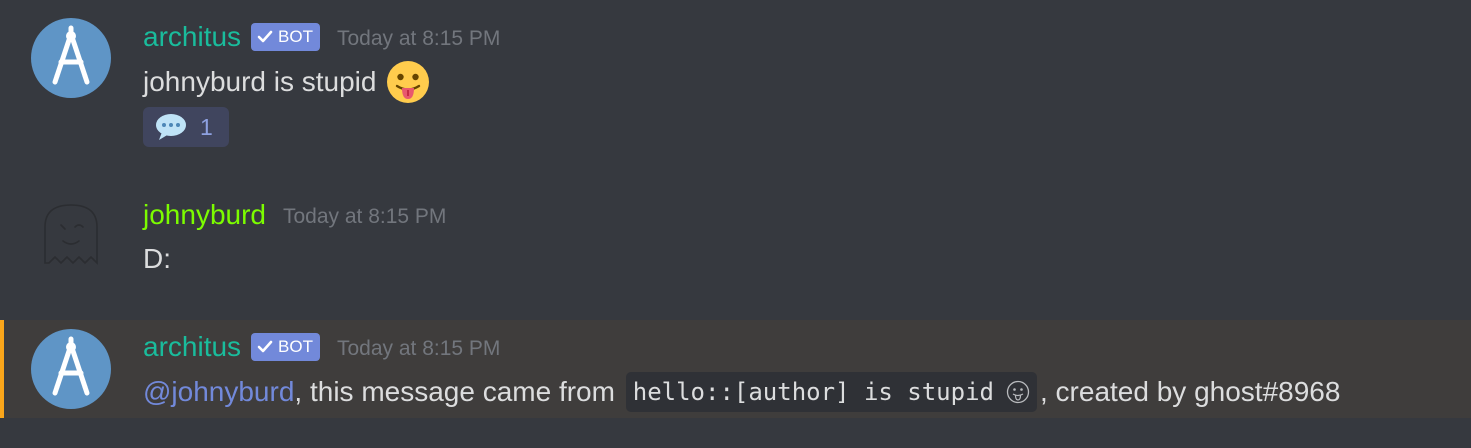 This screenshot has height=448, width=1471. I want to click on reaction-count: 1, so click(206, 127).